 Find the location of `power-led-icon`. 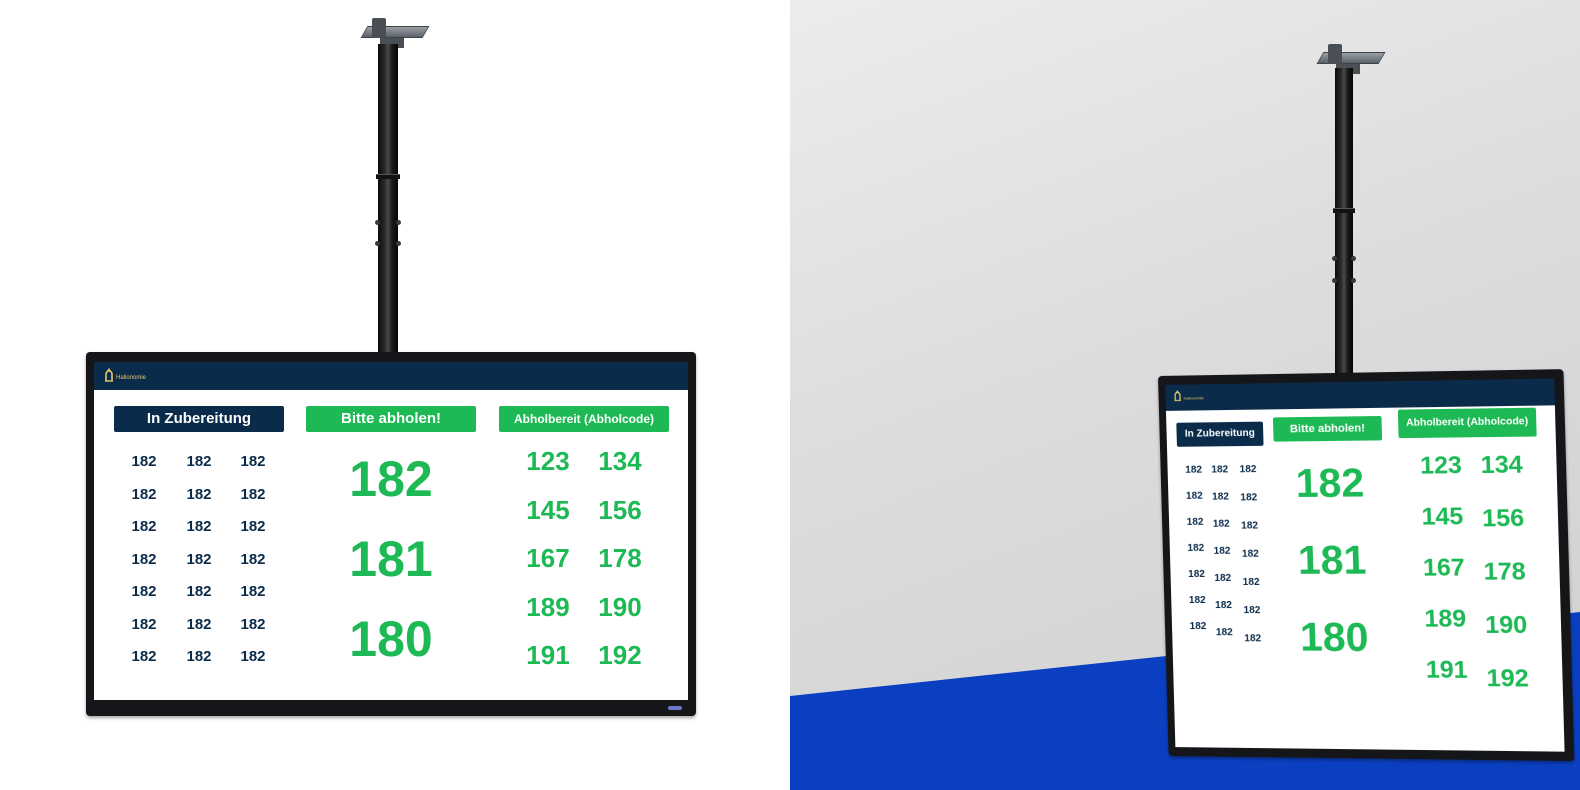

power-led-icon is located at coordinates (675, 708).